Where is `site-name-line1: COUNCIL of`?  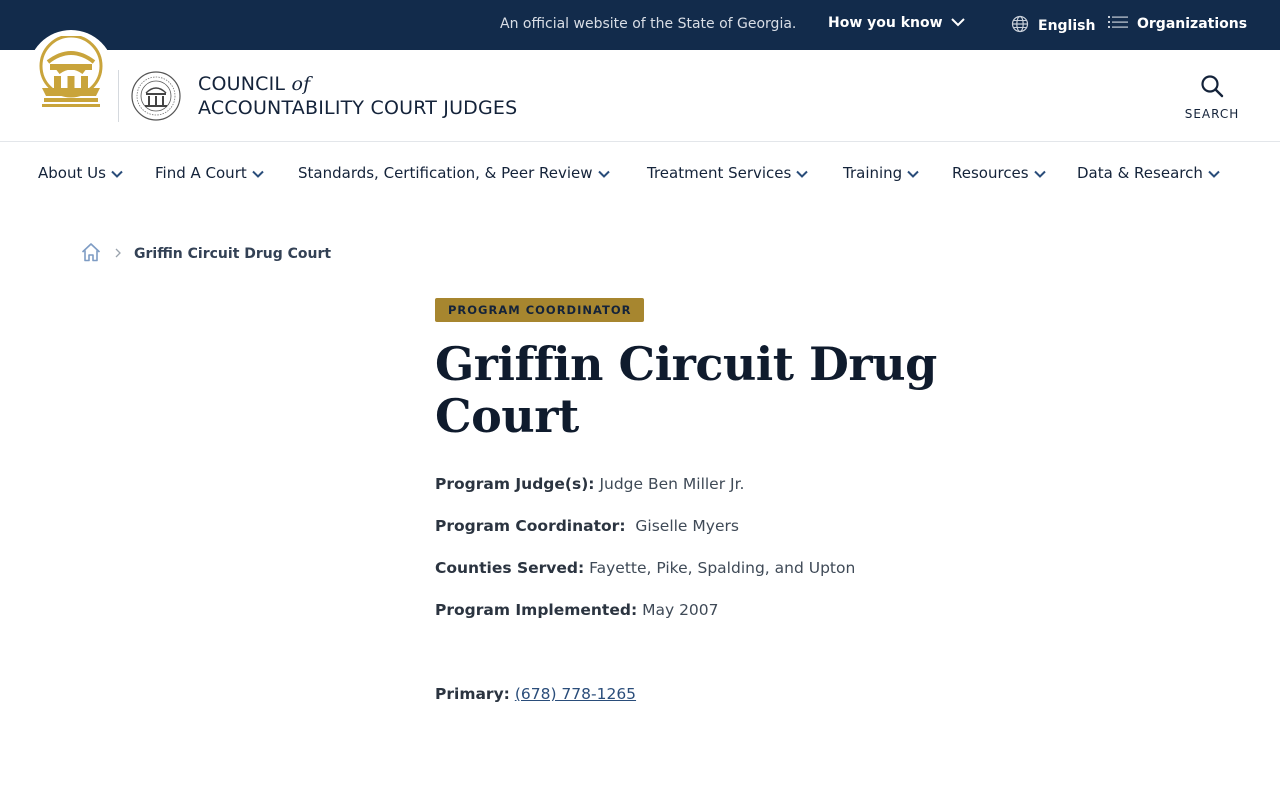
site-name-line1: COUNCIL of is located at coordinates (357, 84).